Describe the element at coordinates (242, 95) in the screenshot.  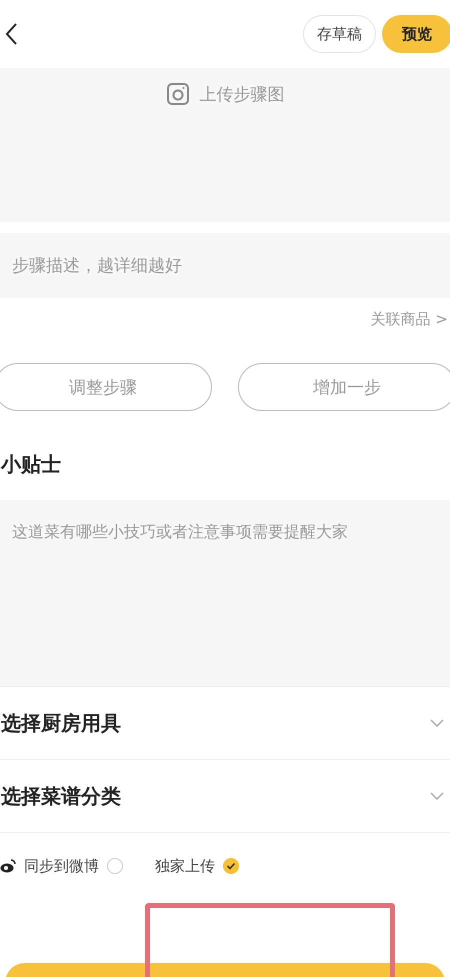
I see `upload-label: 上传步骤图` at that location.